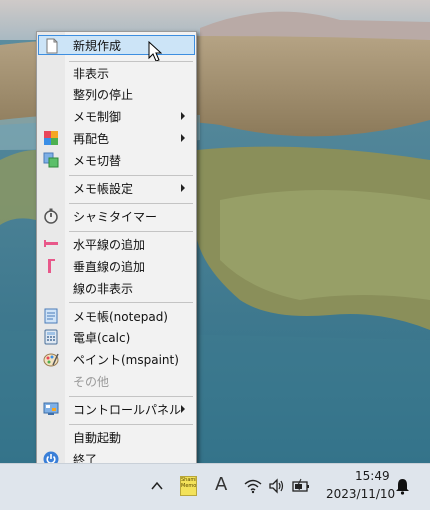  What do you see at coordinates (221, 484) in the screenshot?
I see `ime-indicator: A` at bounding box center [221, 484].